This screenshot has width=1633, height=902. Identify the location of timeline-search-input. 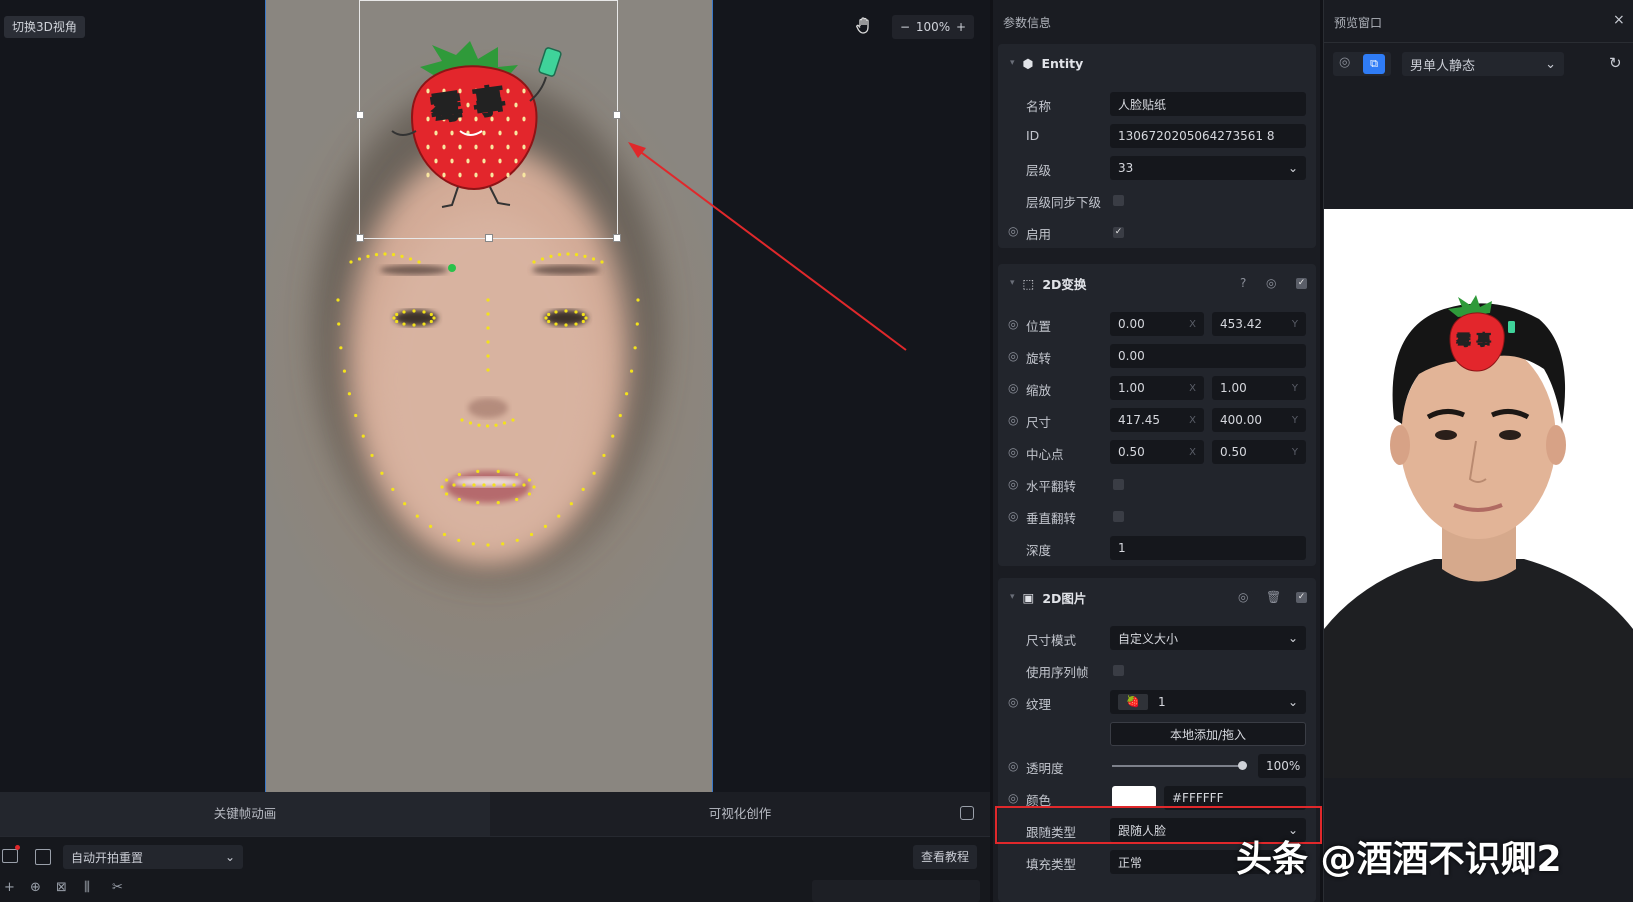
(896, 891).